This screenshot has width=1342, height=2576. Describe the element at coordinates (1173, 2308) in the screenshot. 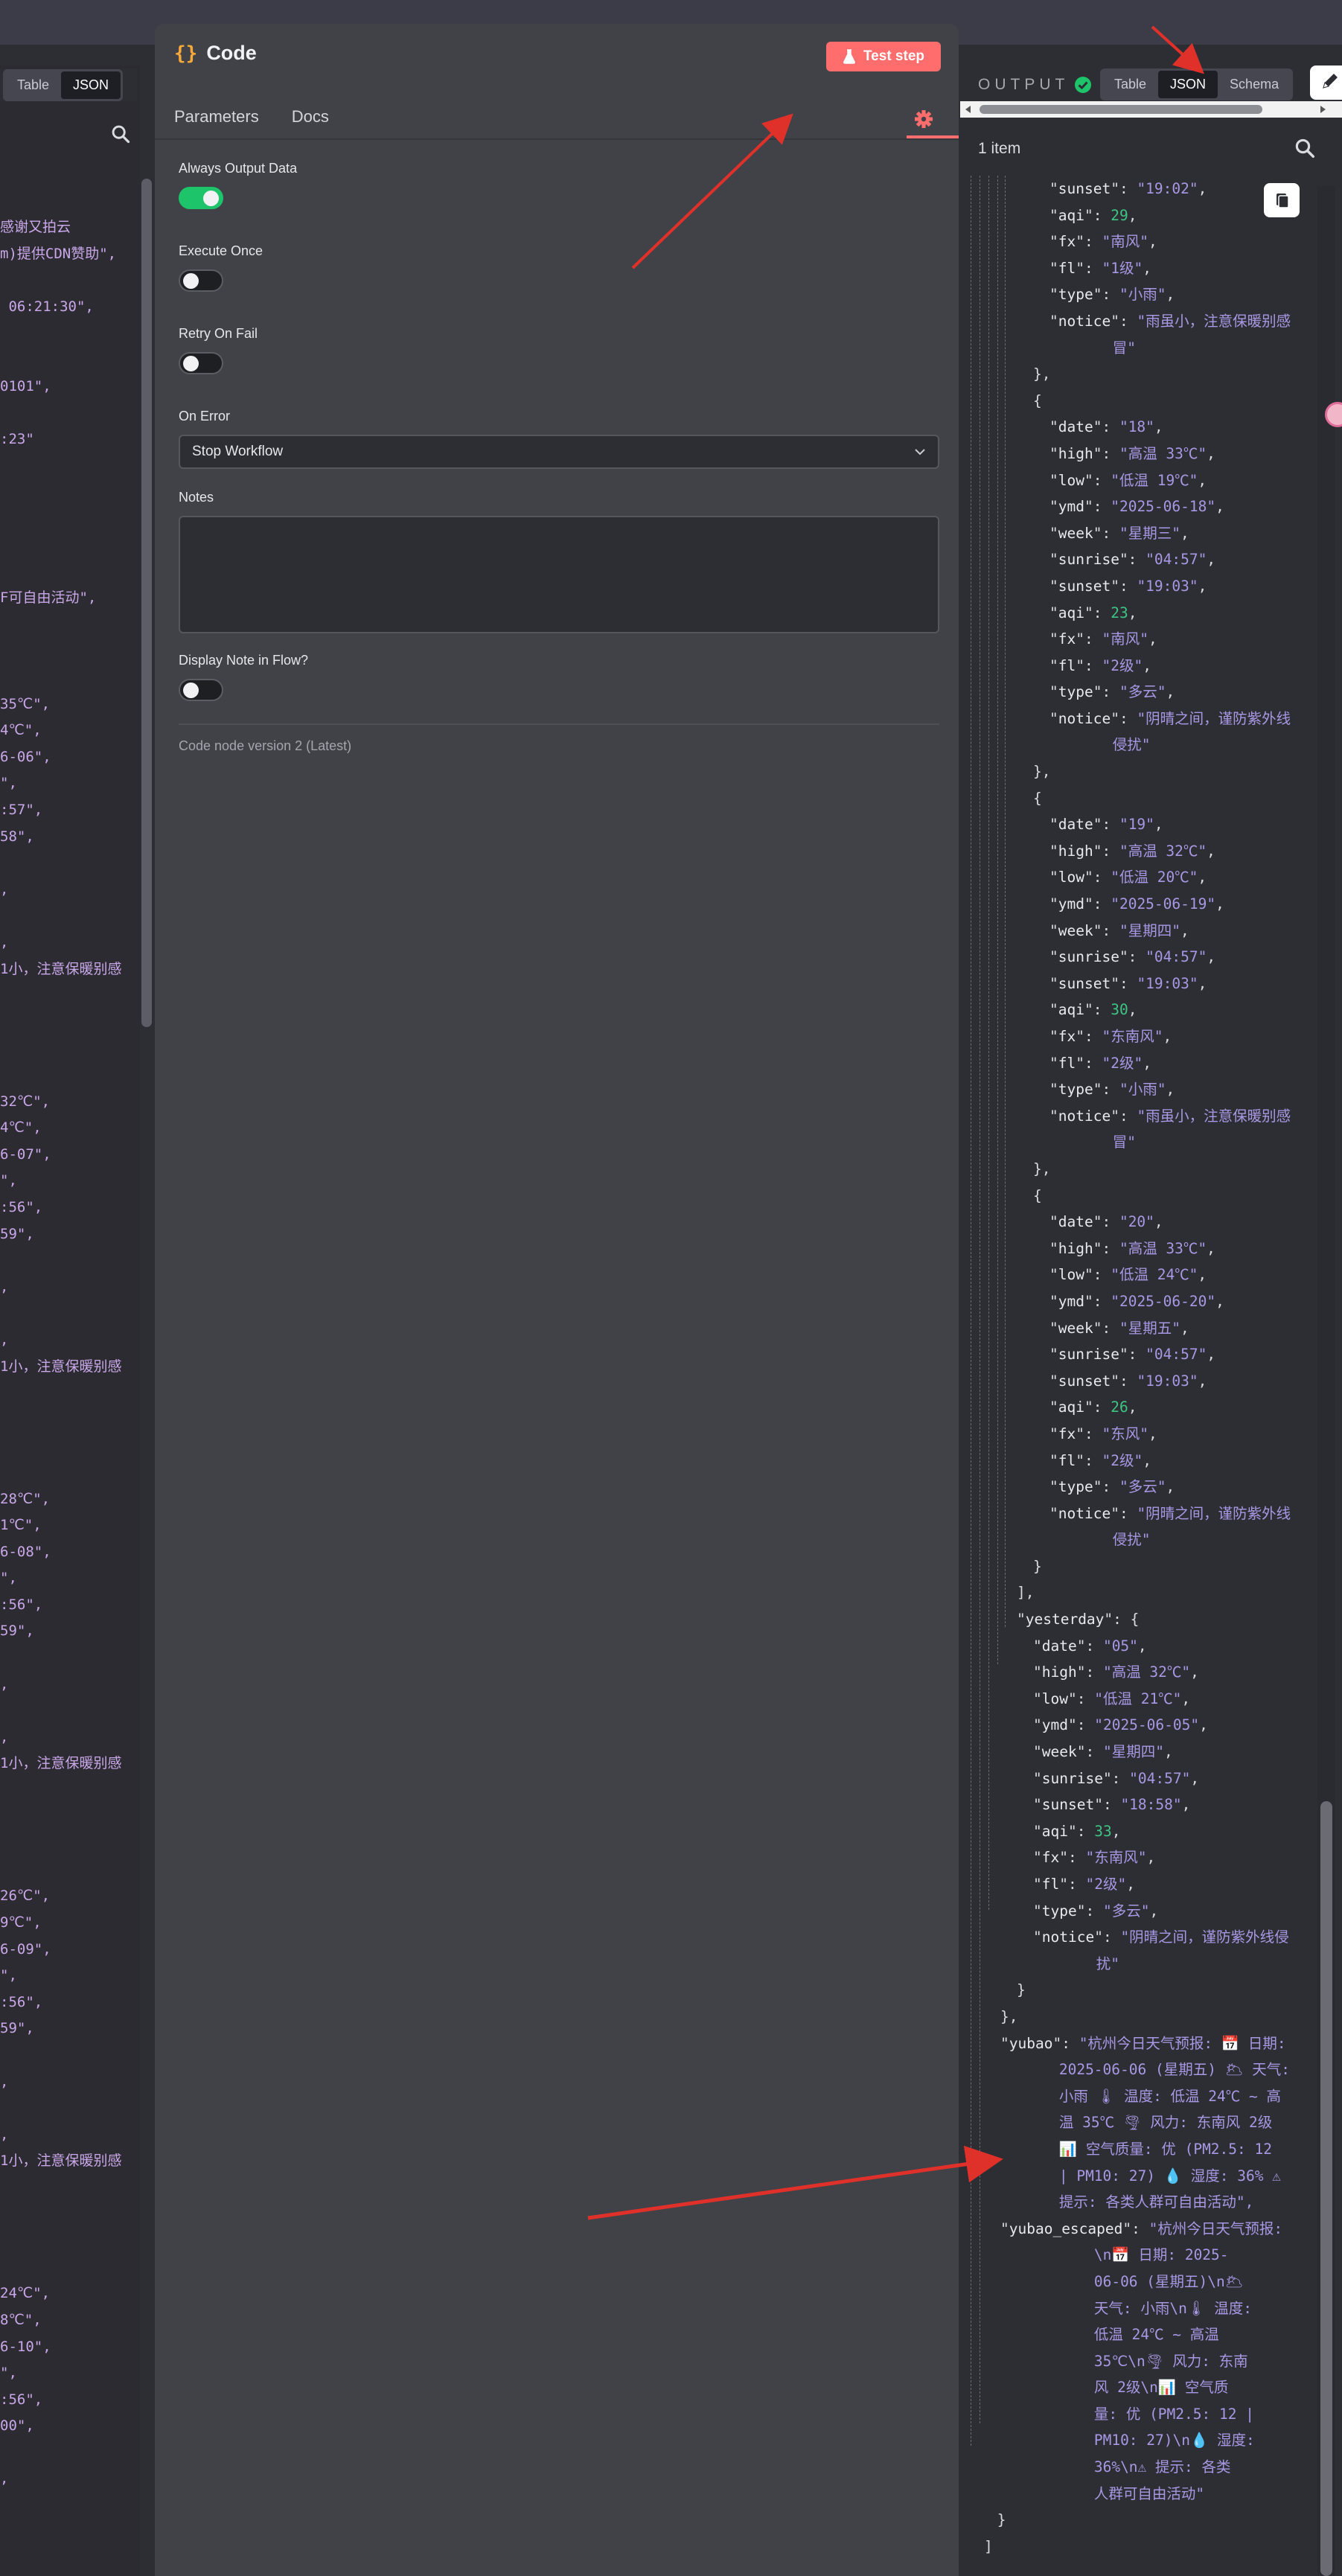

I see `json-value: 天气: 小雨\n🌡 温度:` at that location.